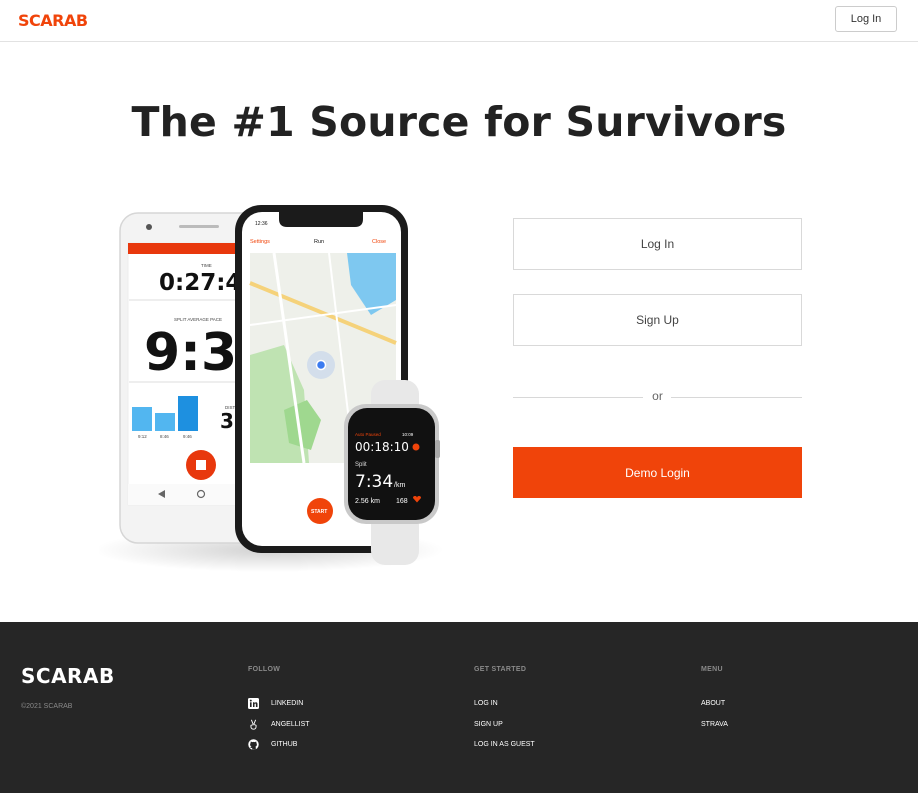  I want to click on page-headline: The #1 Source for Survivors, so click(459, 122).